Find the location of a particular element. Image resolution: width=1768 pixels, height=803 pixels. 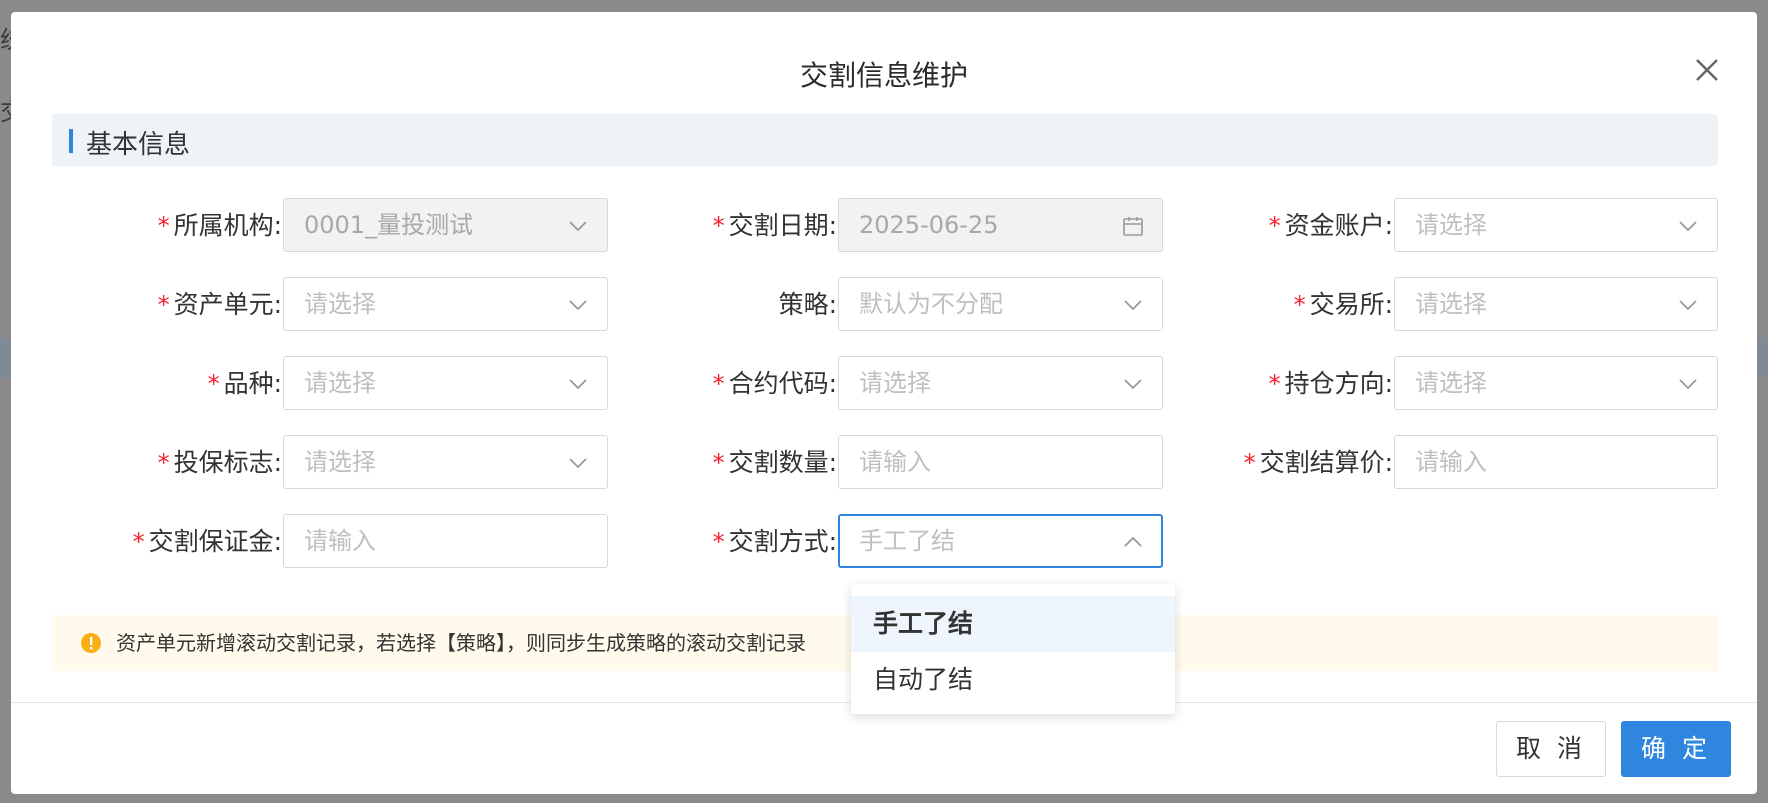

exchange-placeholder: 请选择 is located at coordinates (1451, 304).